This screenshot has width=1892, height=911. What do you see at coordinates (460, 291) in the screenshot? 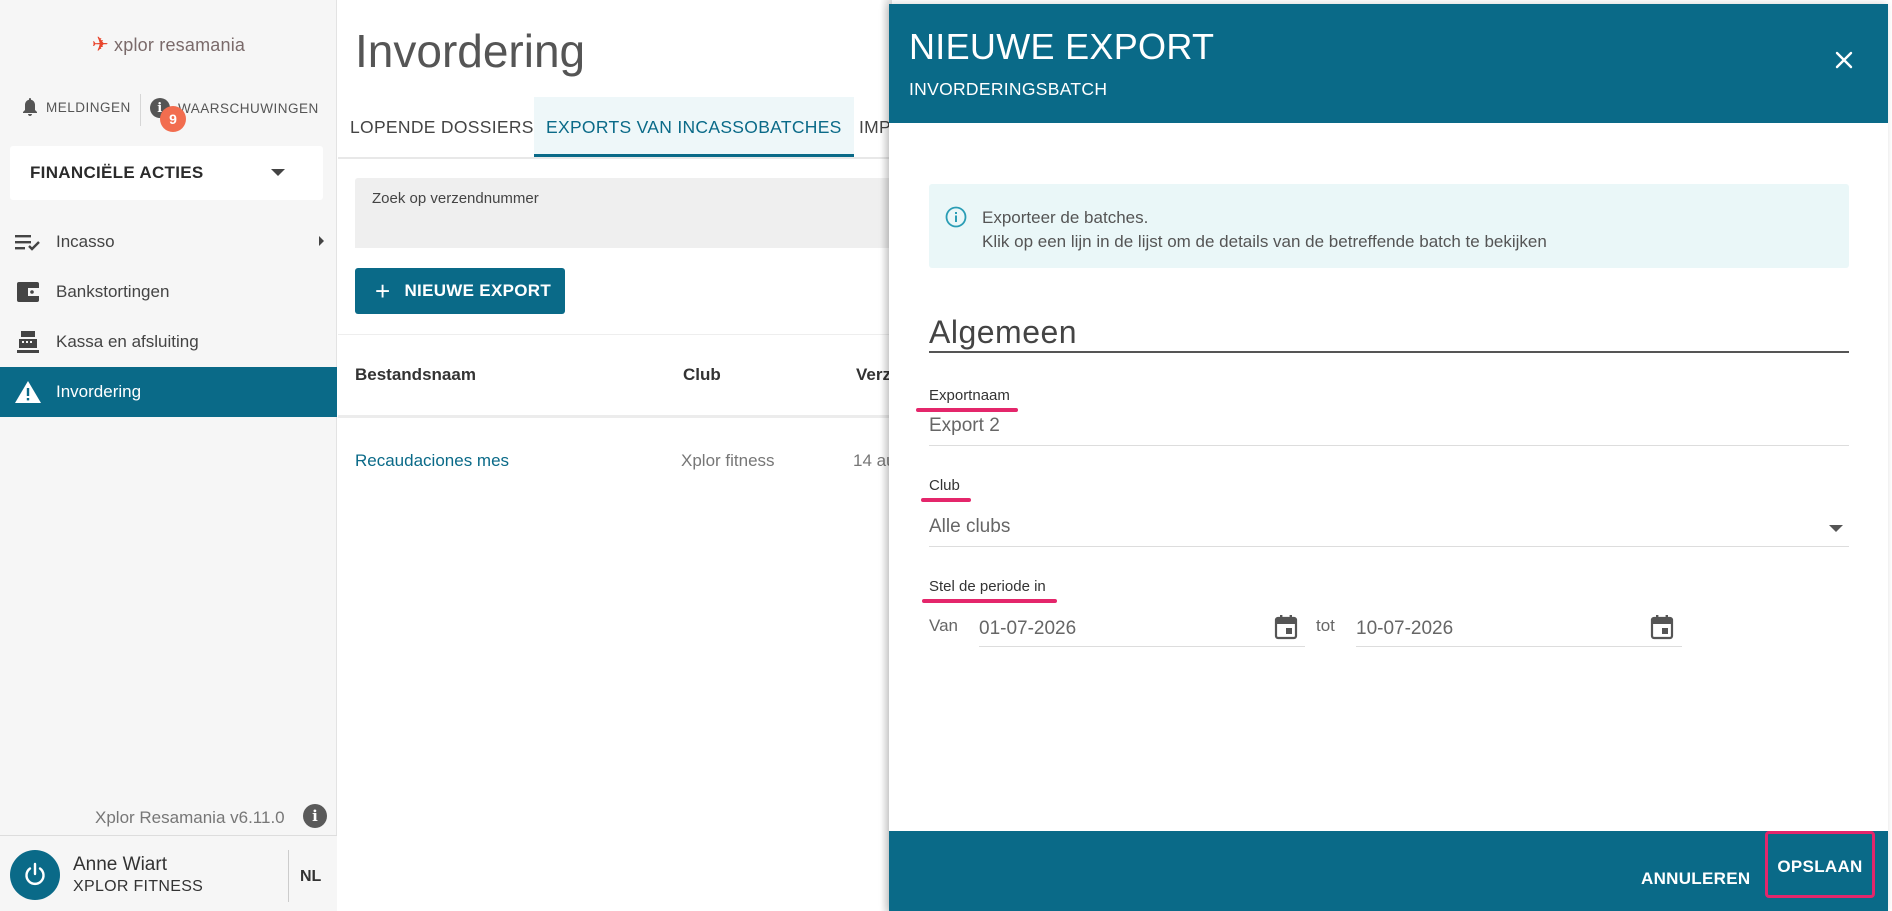
I see `new-export-button: + NIEUWE EXPORT` at bounding box center [460, 291].